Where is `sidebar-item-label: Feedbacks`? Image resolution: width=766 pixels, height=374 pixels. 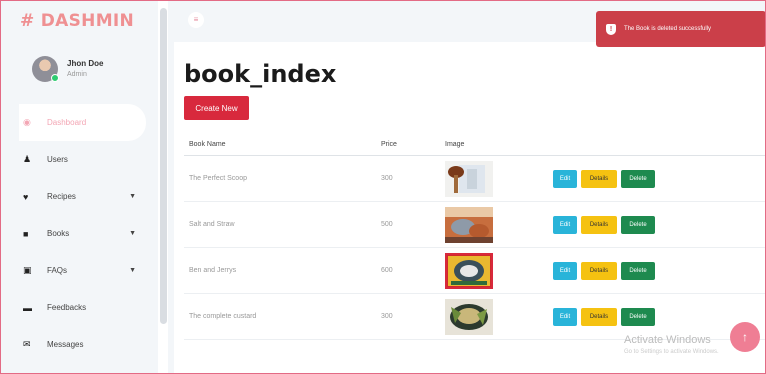
sidebar-item-label: Feedbacks is located at coordinates (67, 307).